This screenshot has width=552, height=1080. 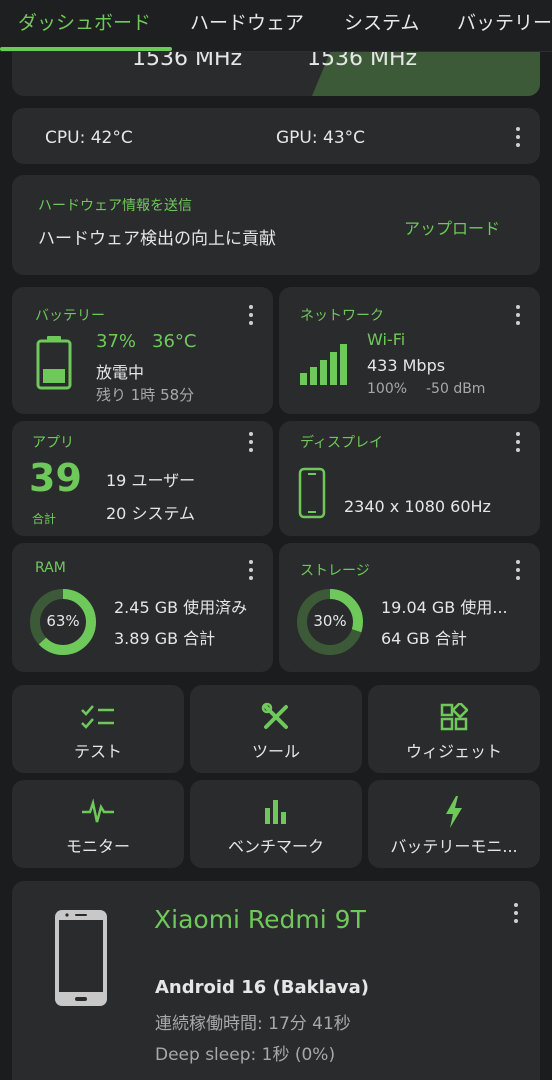 What do you see at coordinates (84, 21) in the screenshot?
I see `tab-dashboard: ダッシュボード` at bounding box center [84, 21].